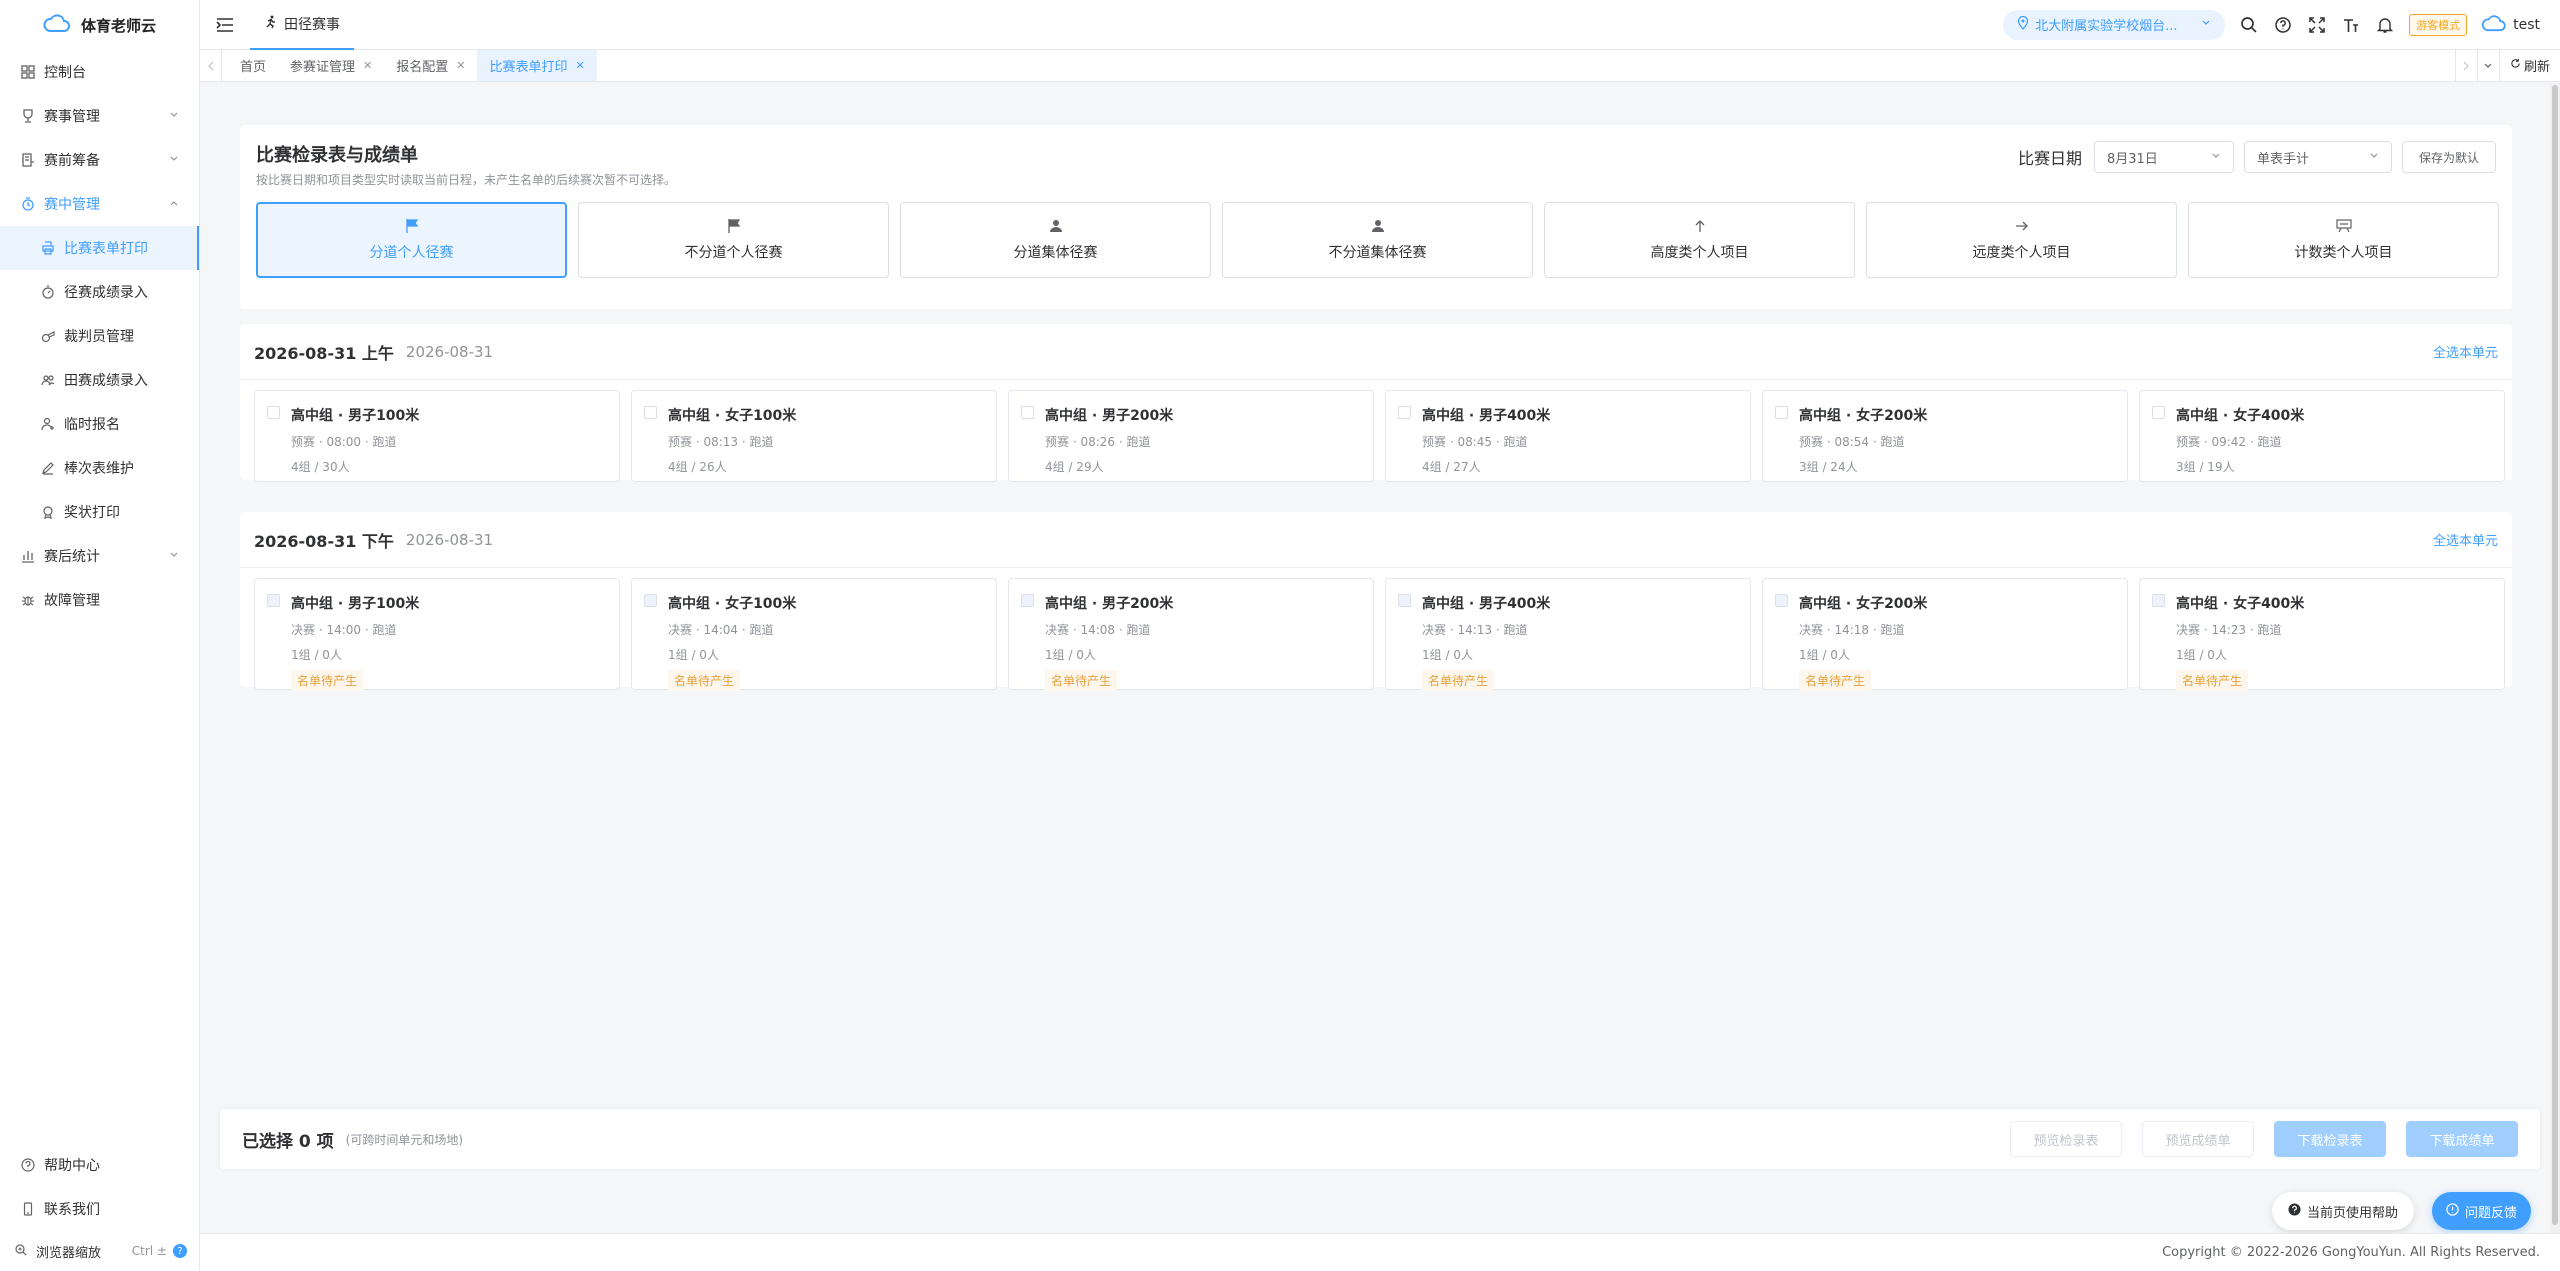 This screenshot has width=2560, height=1271. What do you see at coordinates (99, 160) in the screenshot?
I see `sidebar-item-pre-match: 赛前筹备` at bounding box center [99, 160].